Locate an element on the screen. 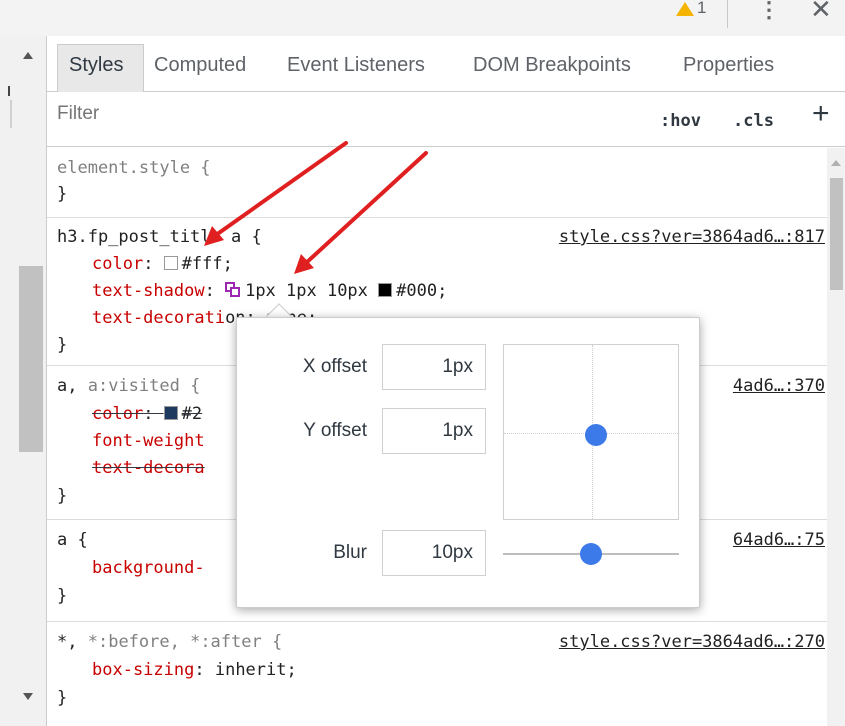 The image size is (845, 726). outer-scrollbar-thumb is located at coordinates (31, 359).